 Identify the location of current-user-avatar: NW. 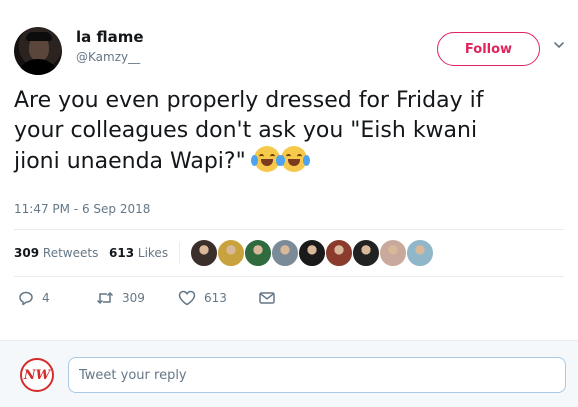
(37, 375).